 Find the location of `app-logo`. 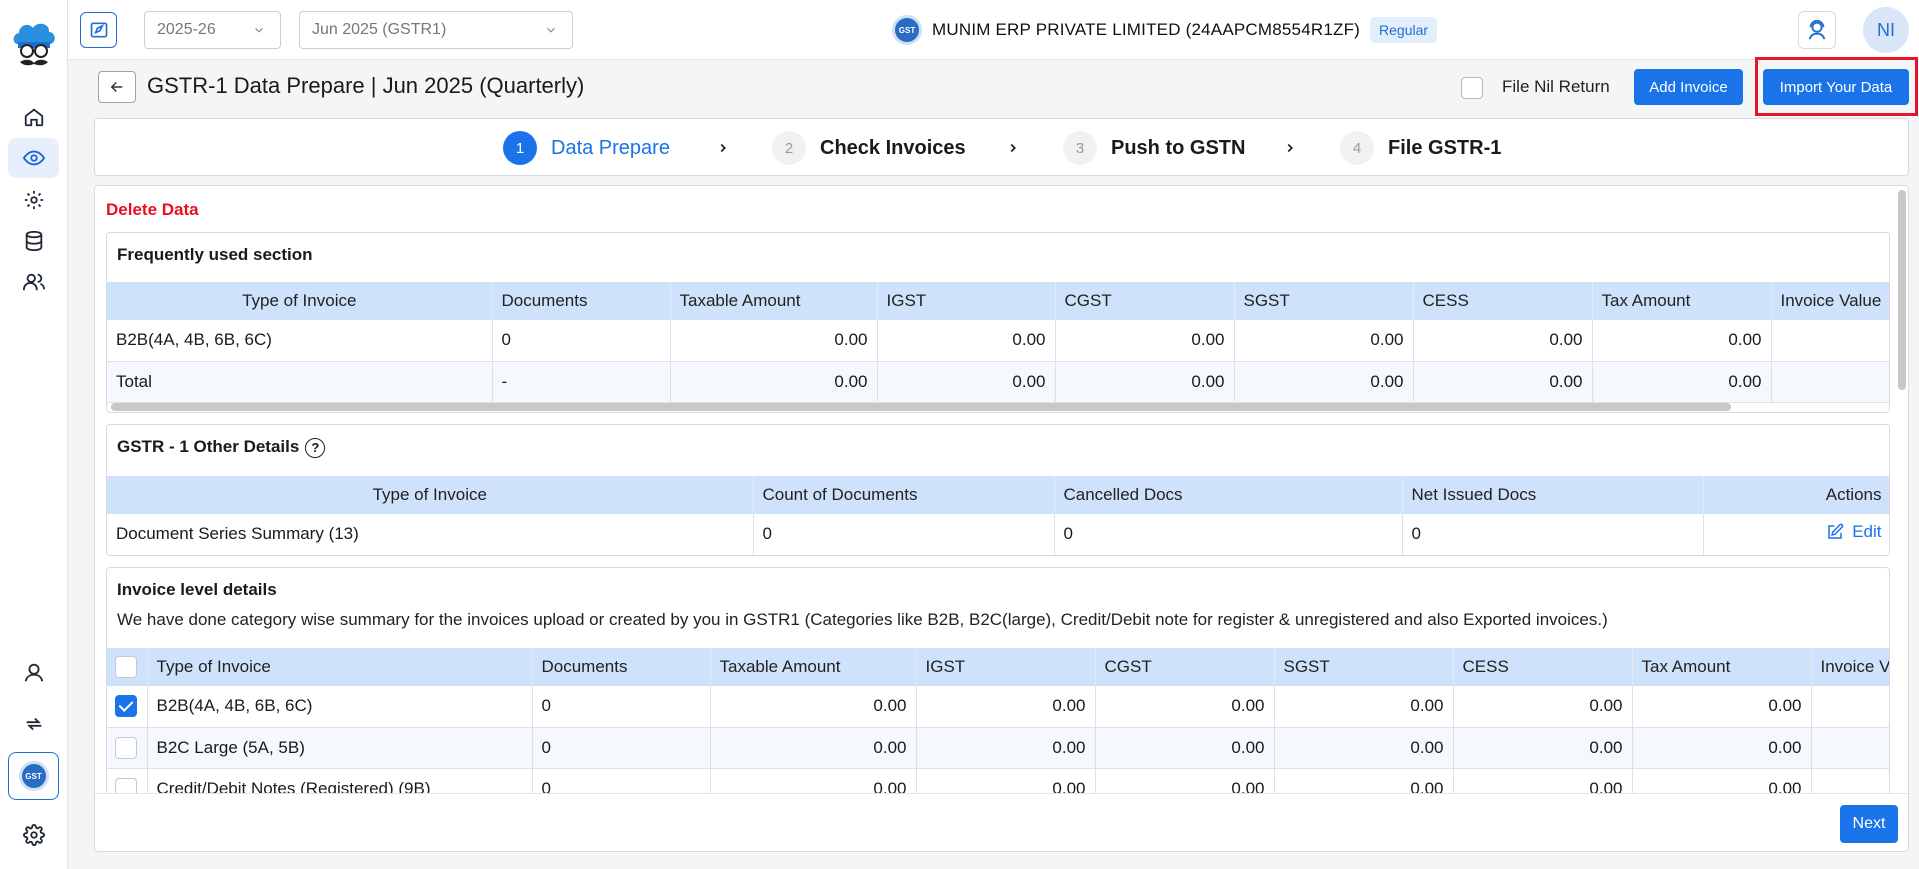

app-logo is located at coordinates (34, 46).